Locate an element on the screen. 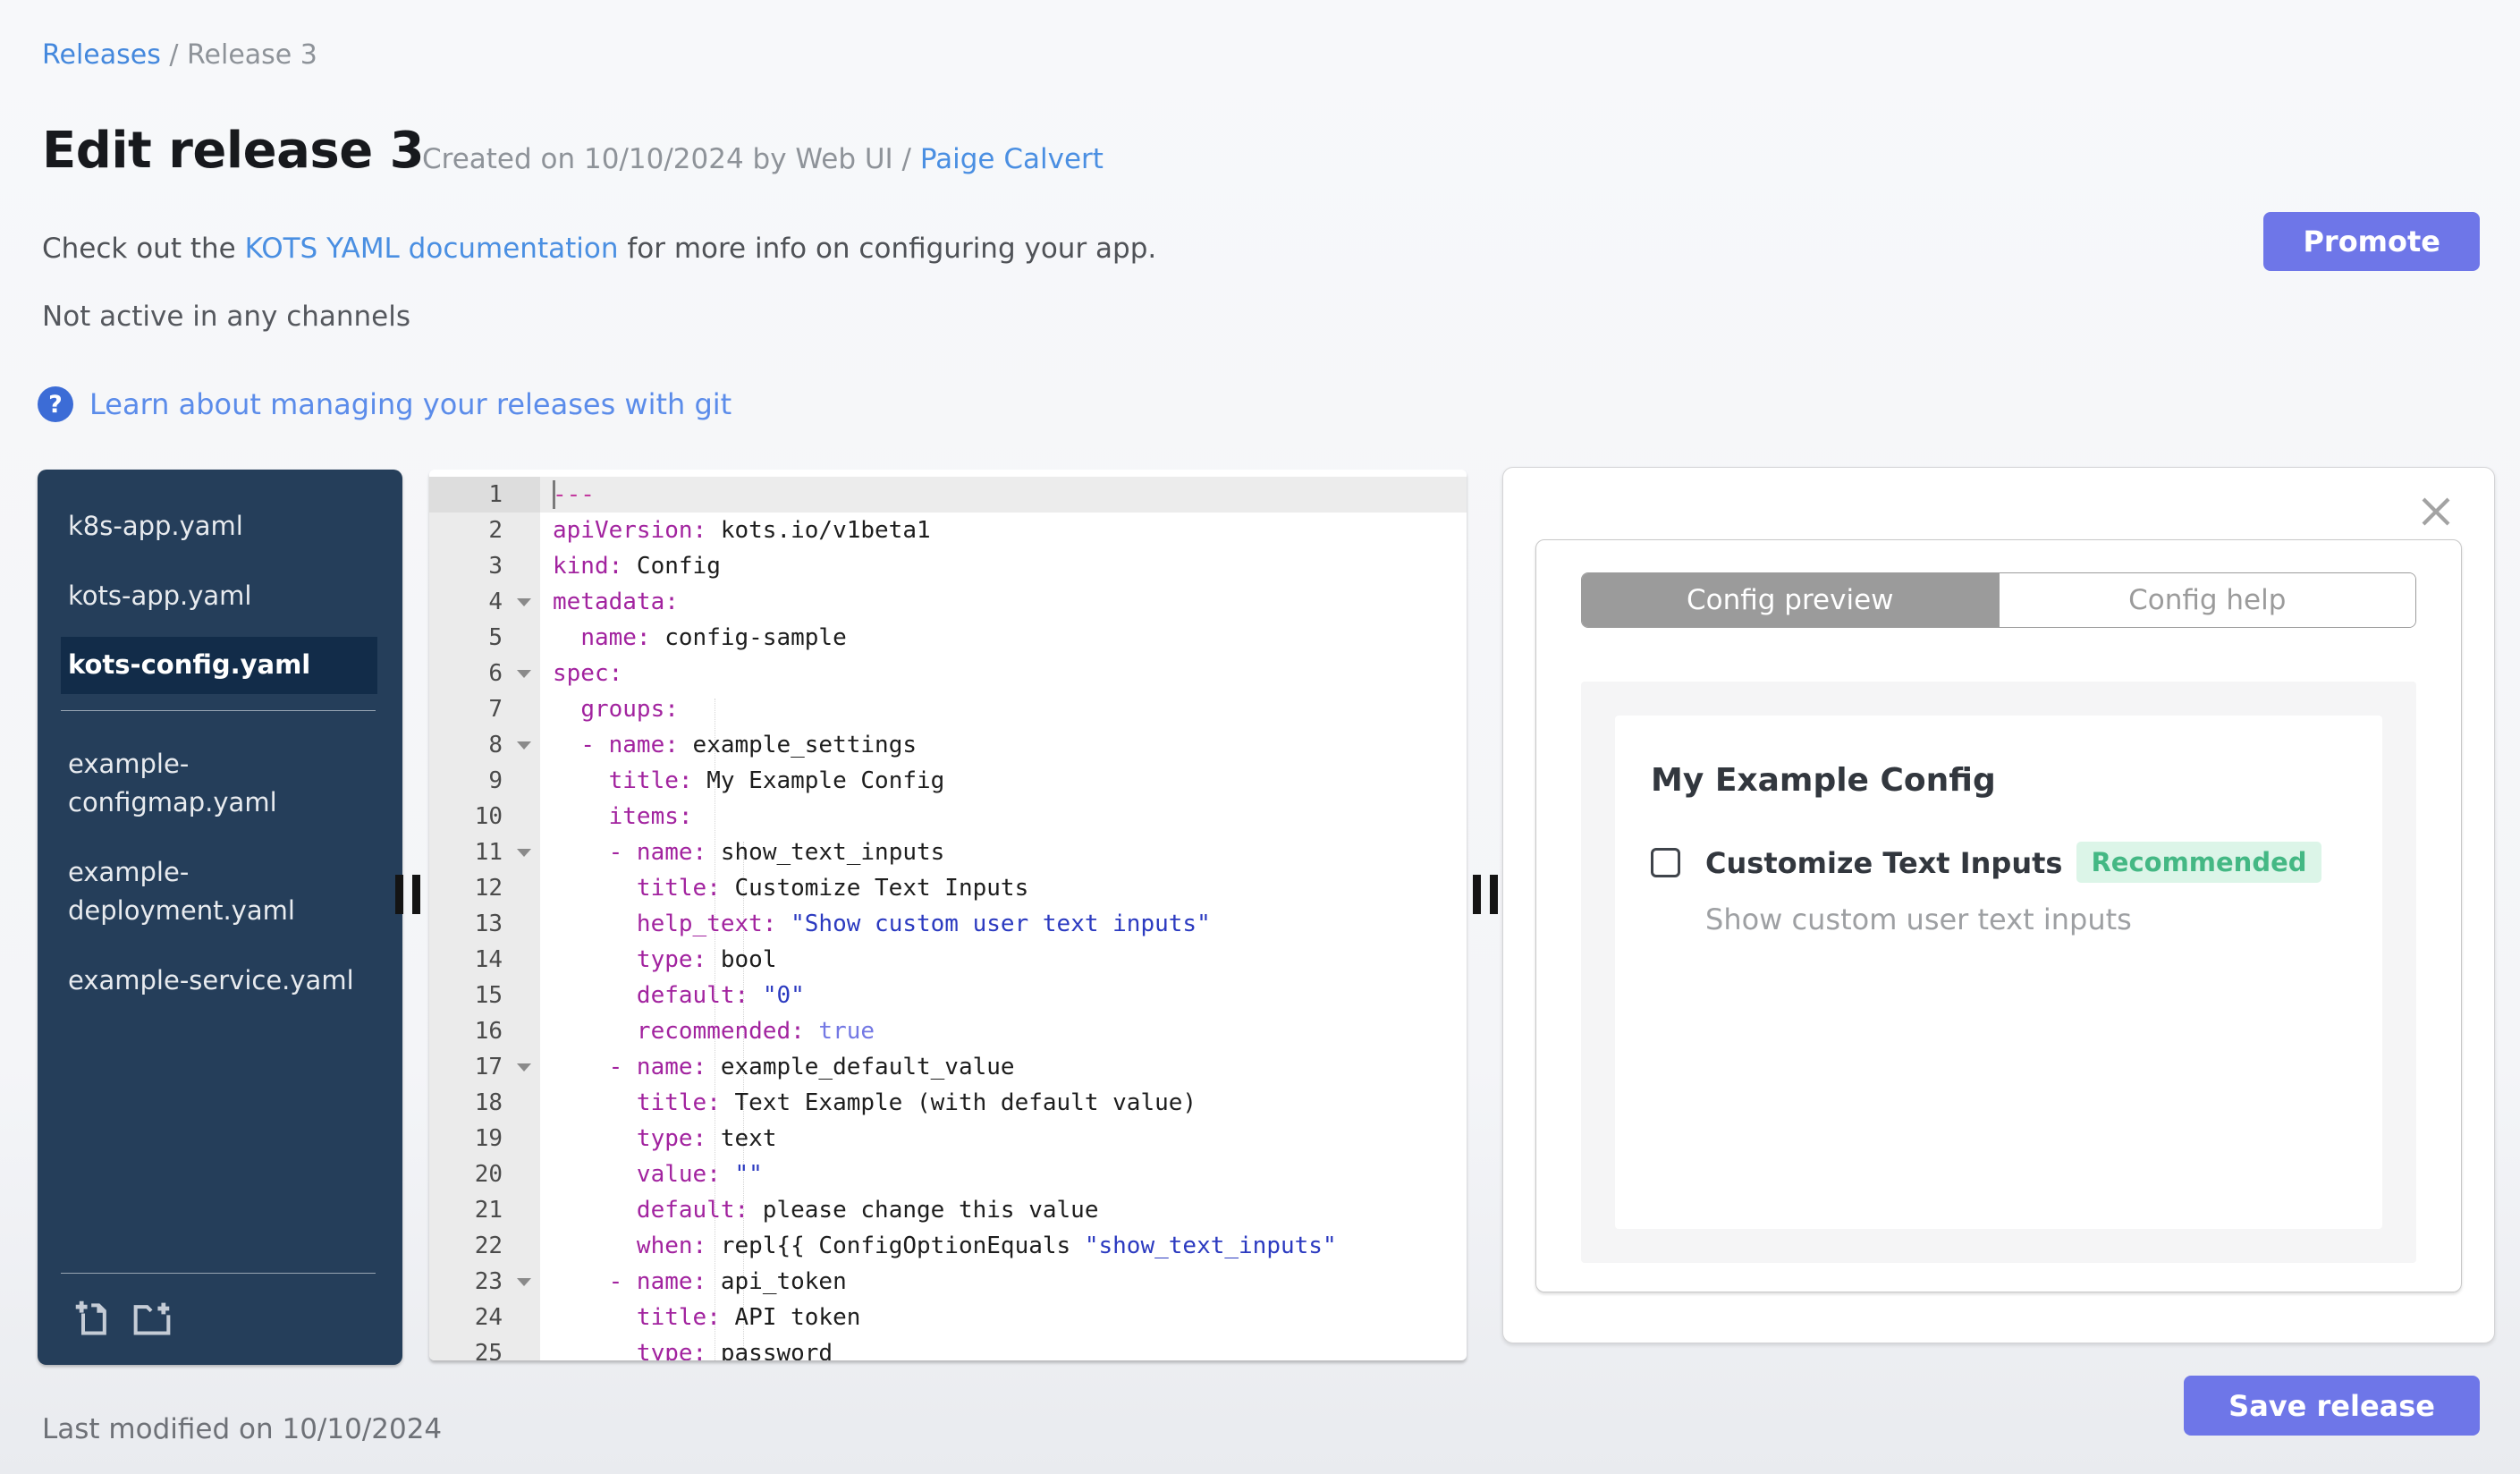  code-line-23: 23 - name: api_token is located at coordinates (948, 1282).